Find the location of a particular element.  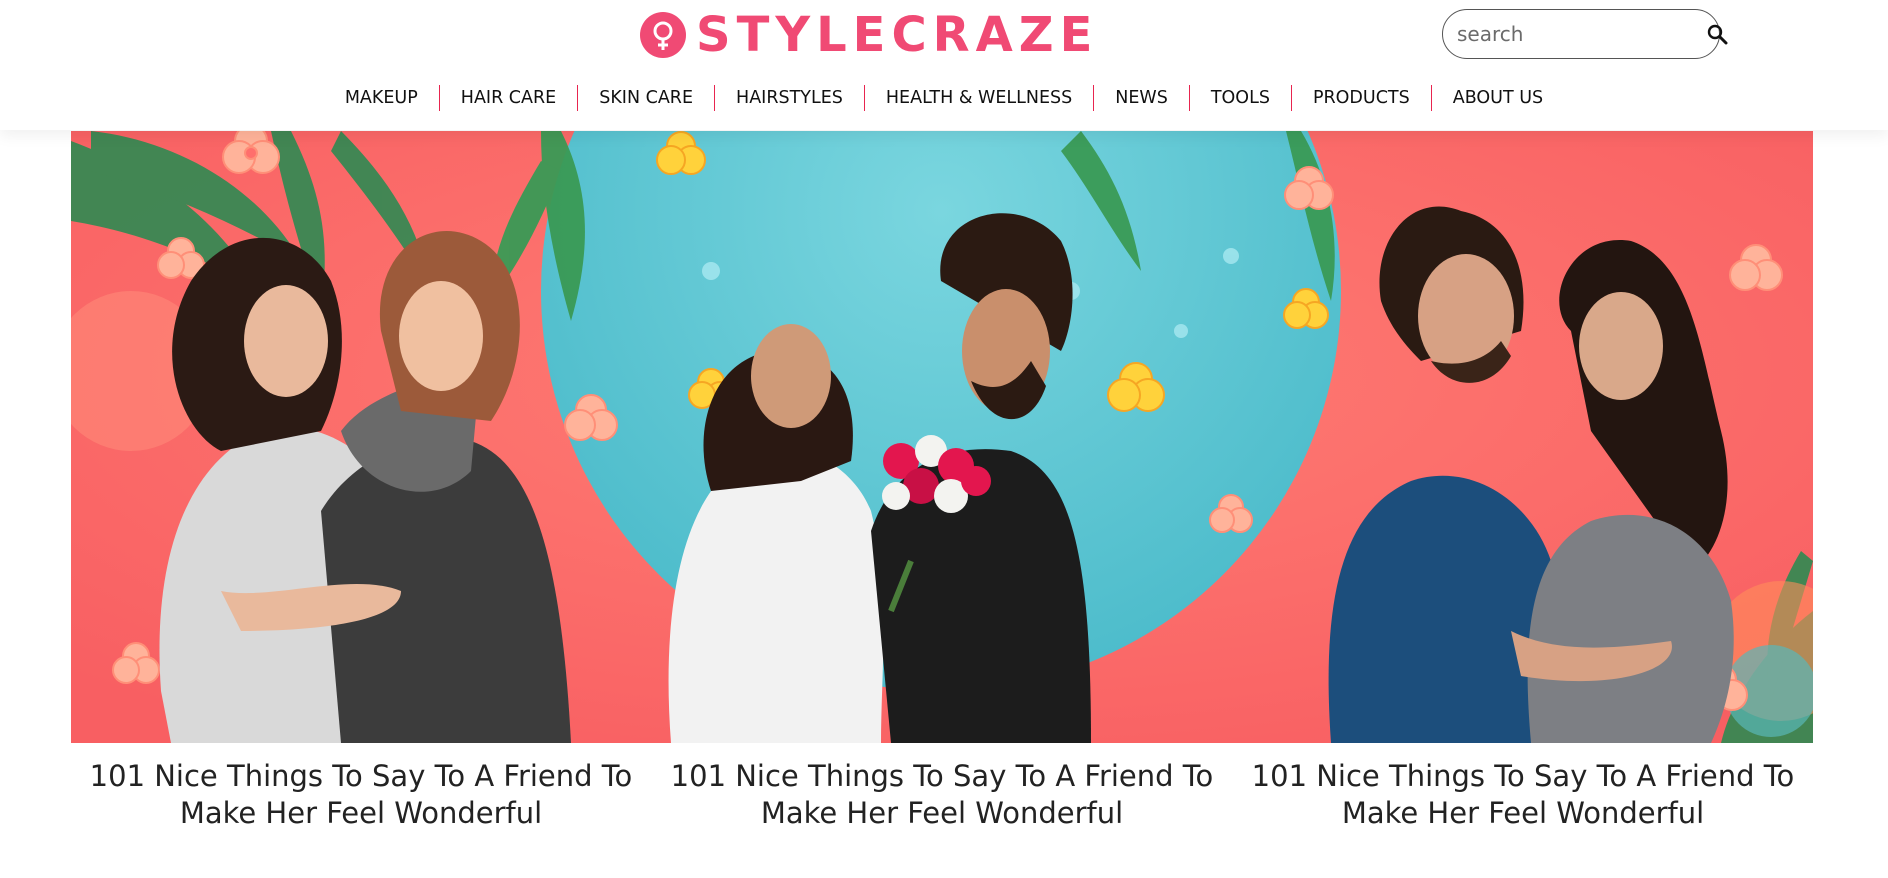

nav-item-tools: TOOLS is located at coordinates (1240, 98).